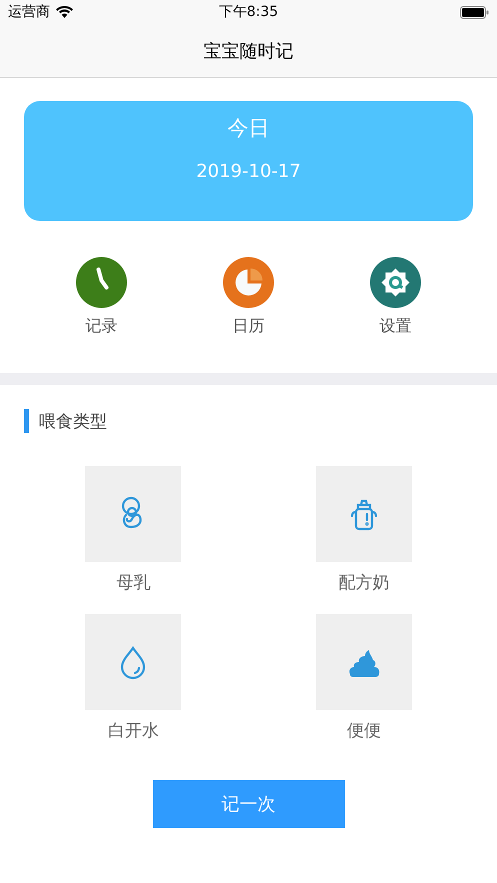 This screenshot has height=883, width=497. Describe the element at coordinates (64, 12) in the screenshot. I see `wifi-icon` at that location.